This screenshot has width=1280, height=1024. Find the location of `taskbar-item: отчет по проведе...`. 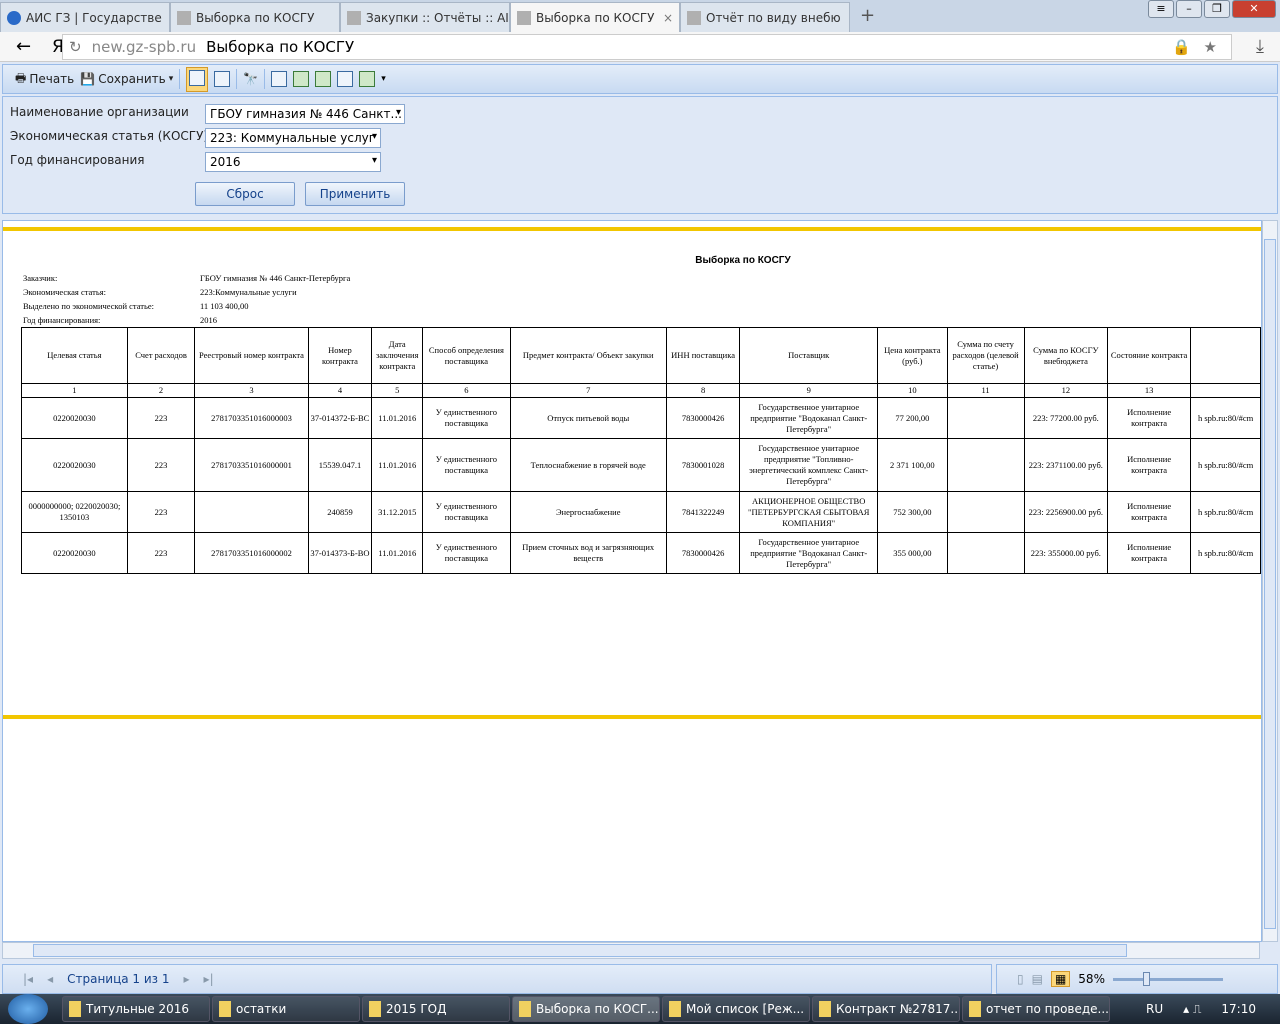

taskbar-item: отчет по проведе... is located at coordinates (1036, 1009).